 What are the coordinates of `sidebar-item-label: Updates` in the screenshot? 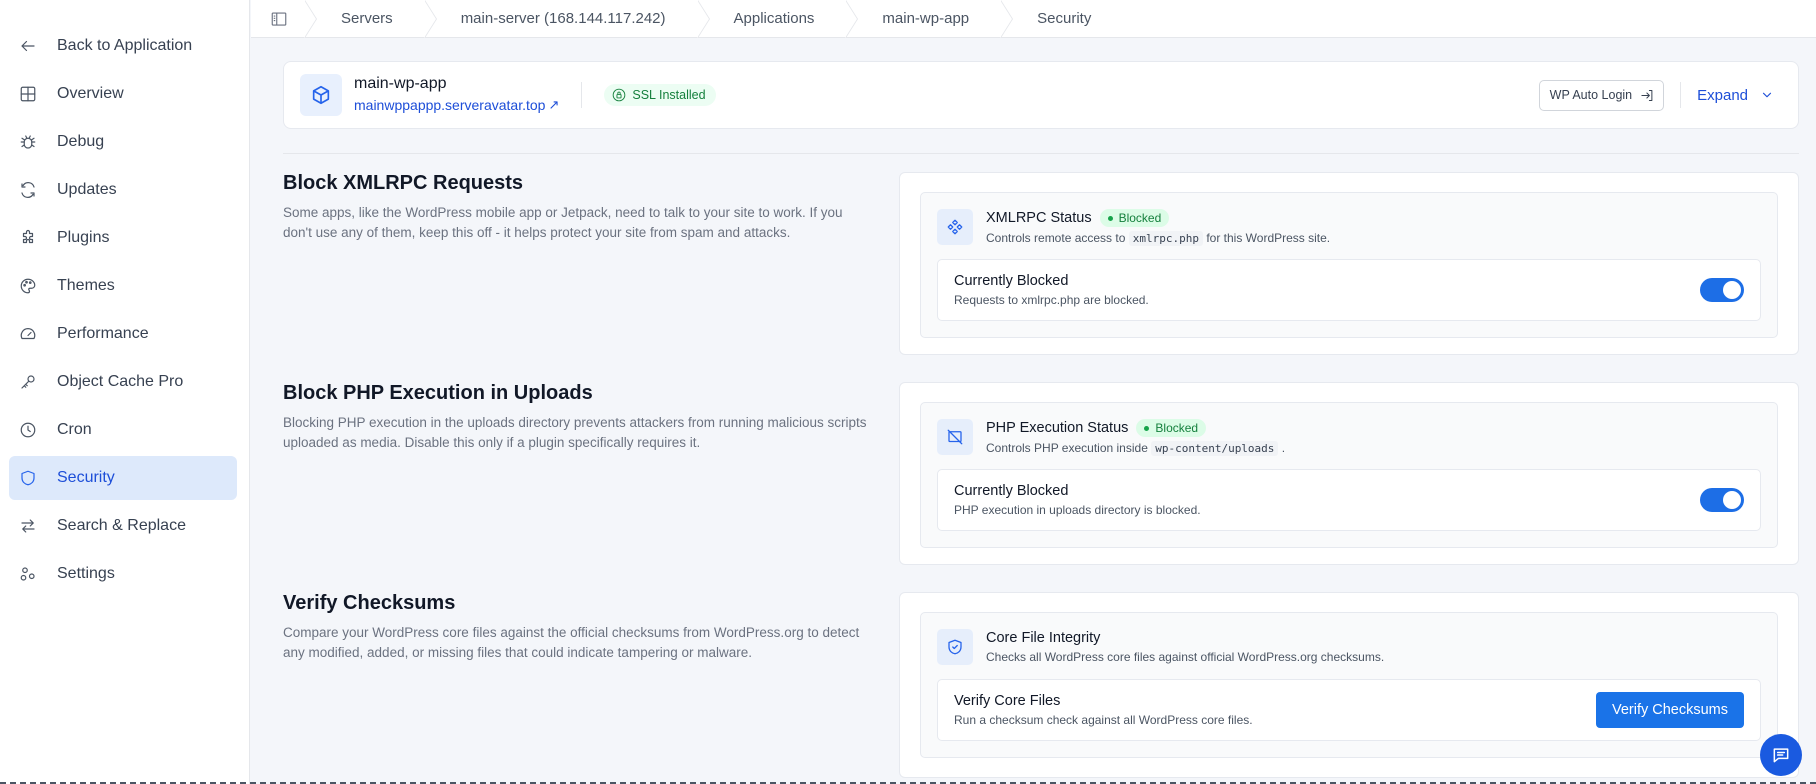 It's located at (87, 189).